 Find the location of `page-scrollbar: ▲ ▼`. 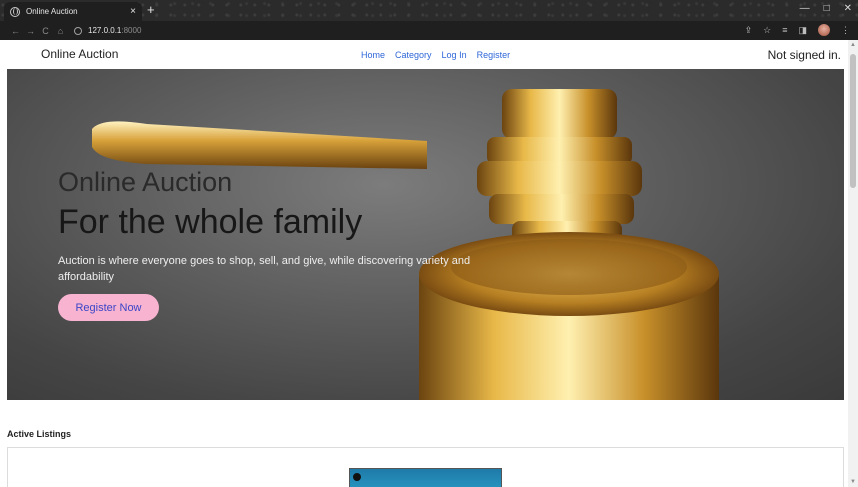

page-scrollbar: ▲ ▼ is located at coordinates (853, 263).